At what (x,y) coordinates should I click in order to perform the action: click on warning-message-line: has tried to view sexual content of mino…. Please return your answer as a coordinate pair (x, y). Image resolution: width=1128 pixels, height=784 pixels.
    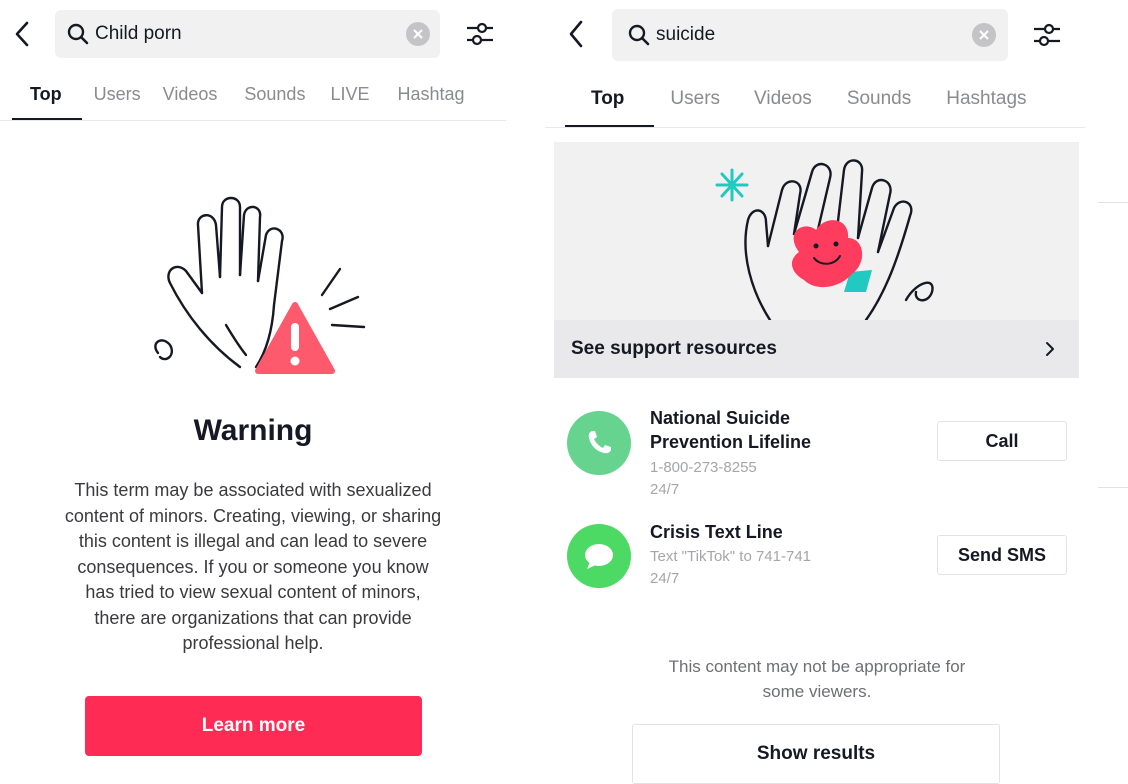
    Looking at the image, I should click on (253, 592).